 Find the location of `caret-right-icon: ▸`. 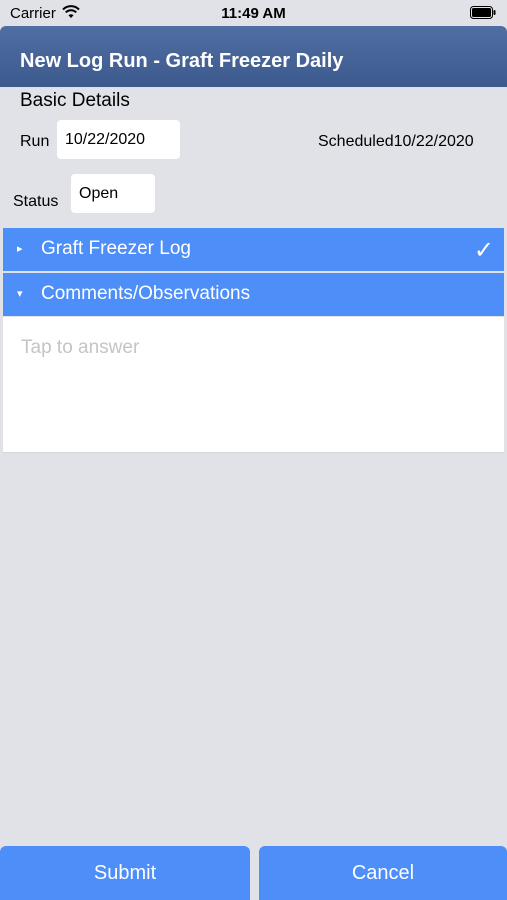

caret-right-icon: ▸ is located at coordinates (20, 249).